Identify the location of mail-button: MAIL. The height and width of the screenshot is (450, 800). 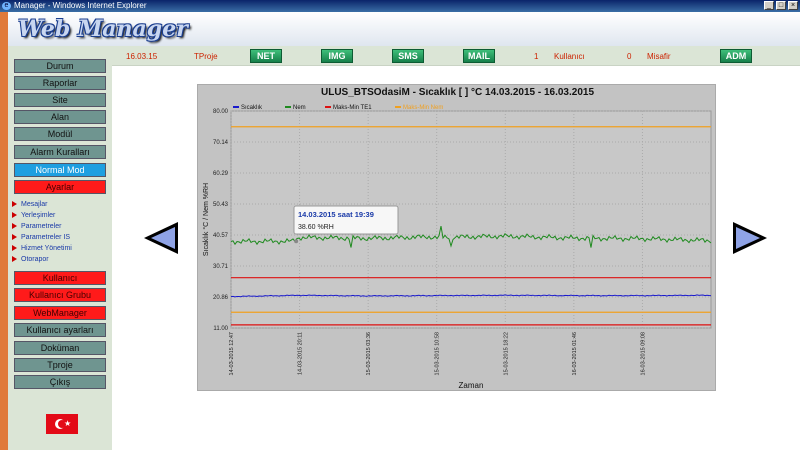
(479, 56).